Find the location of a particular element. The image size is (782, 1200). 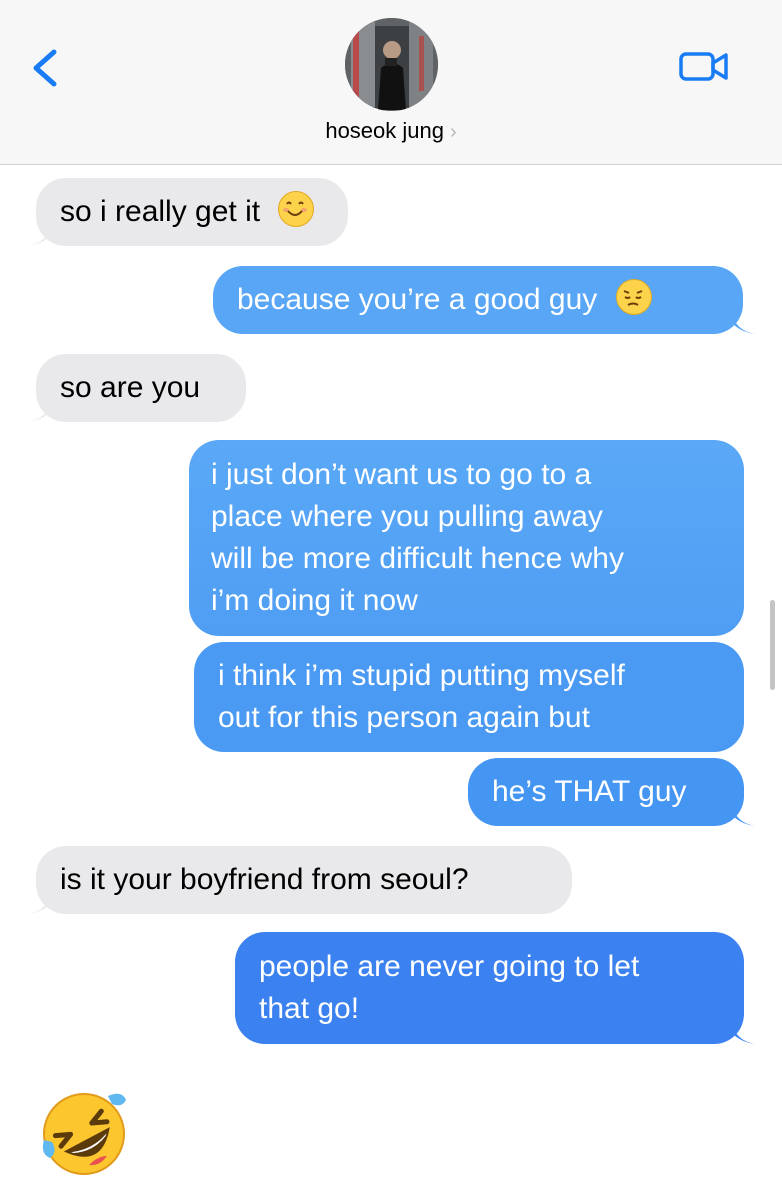

message-line: that go! is located at coordinates (309, 1008).